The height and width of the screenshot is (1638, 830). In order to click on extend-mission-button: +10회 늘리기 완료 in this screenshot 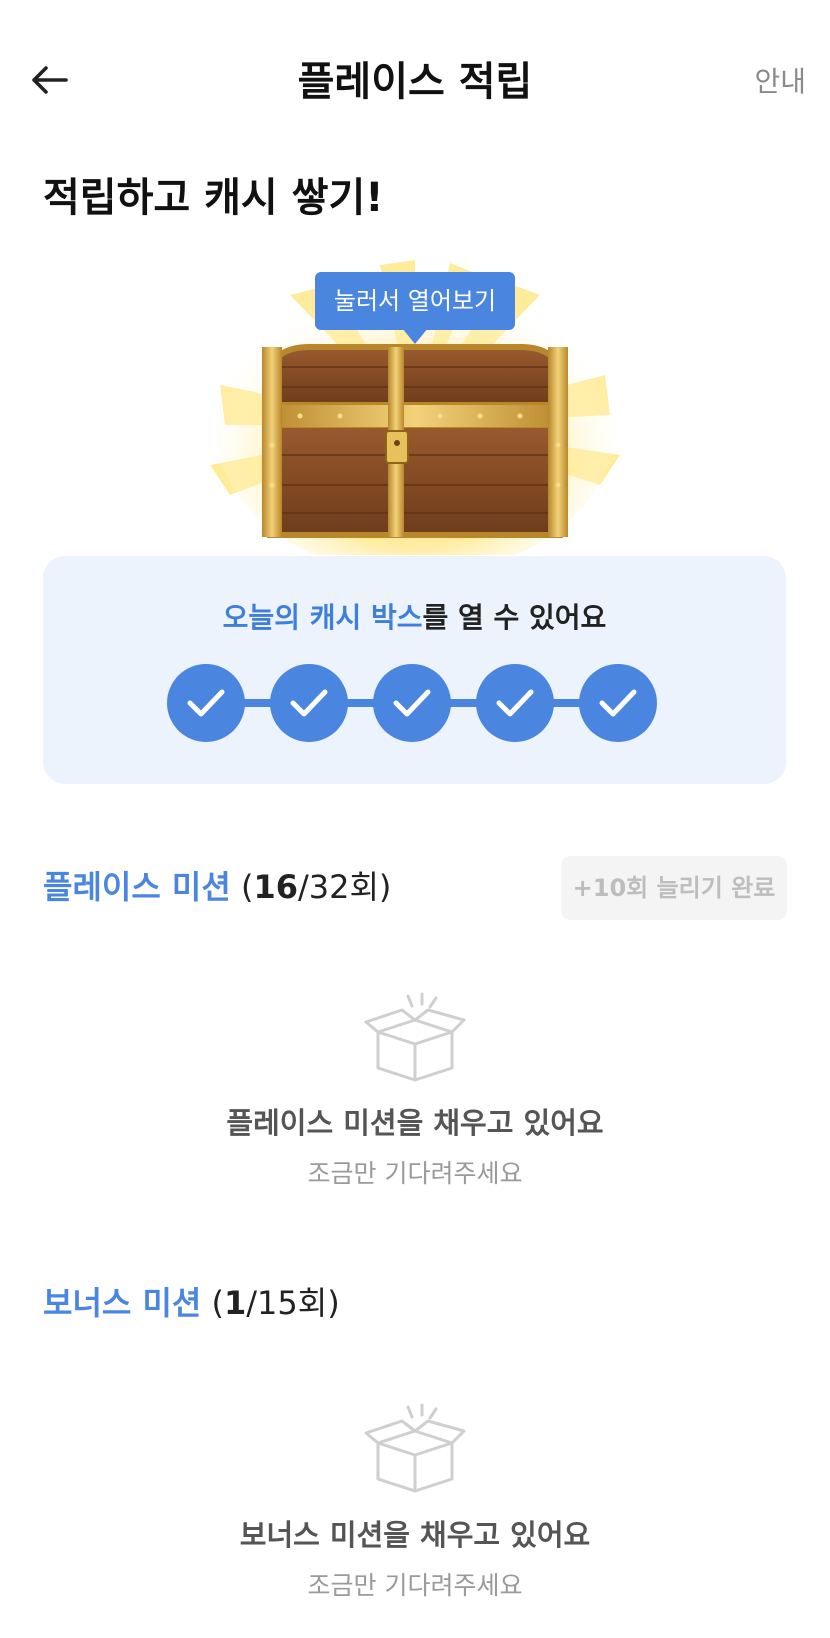, I will do `click(674, 888)`.